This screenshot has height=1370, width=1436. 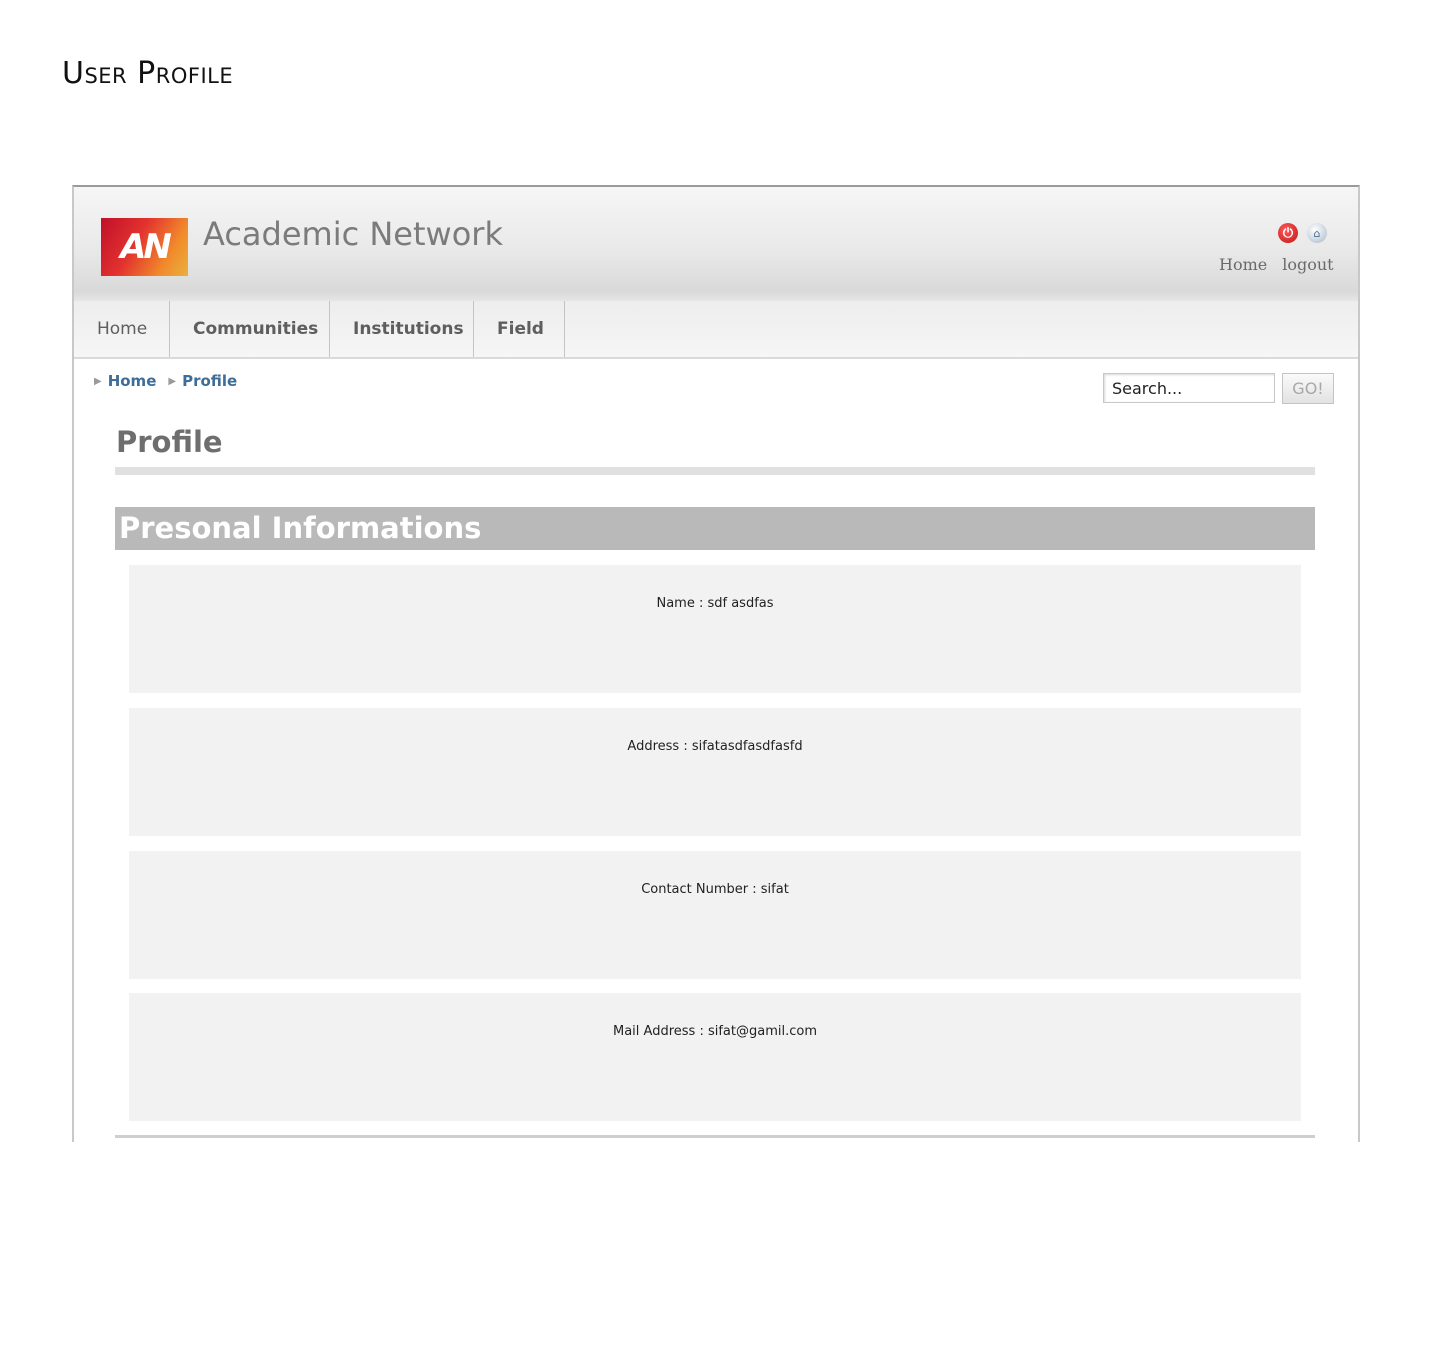 I want to click on nav-item-communities: Communities, so click(x=250, y=329).